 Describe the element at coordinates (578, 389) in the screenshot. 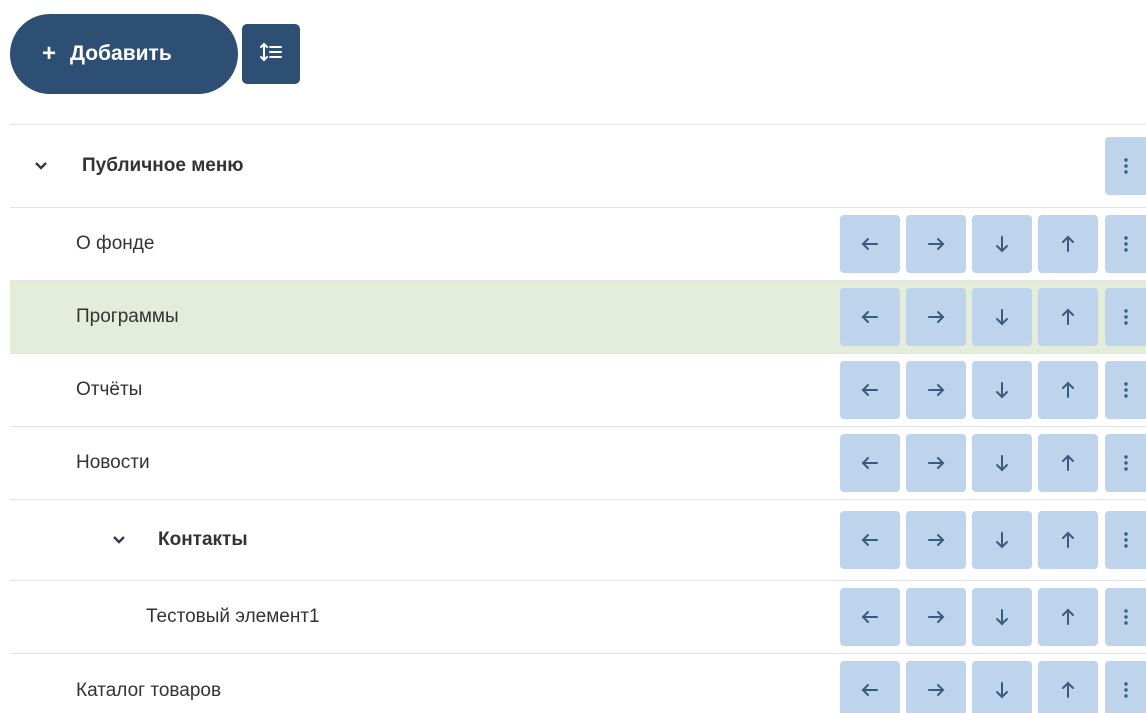

I see `tree-item-row: Отчёты` at that location.